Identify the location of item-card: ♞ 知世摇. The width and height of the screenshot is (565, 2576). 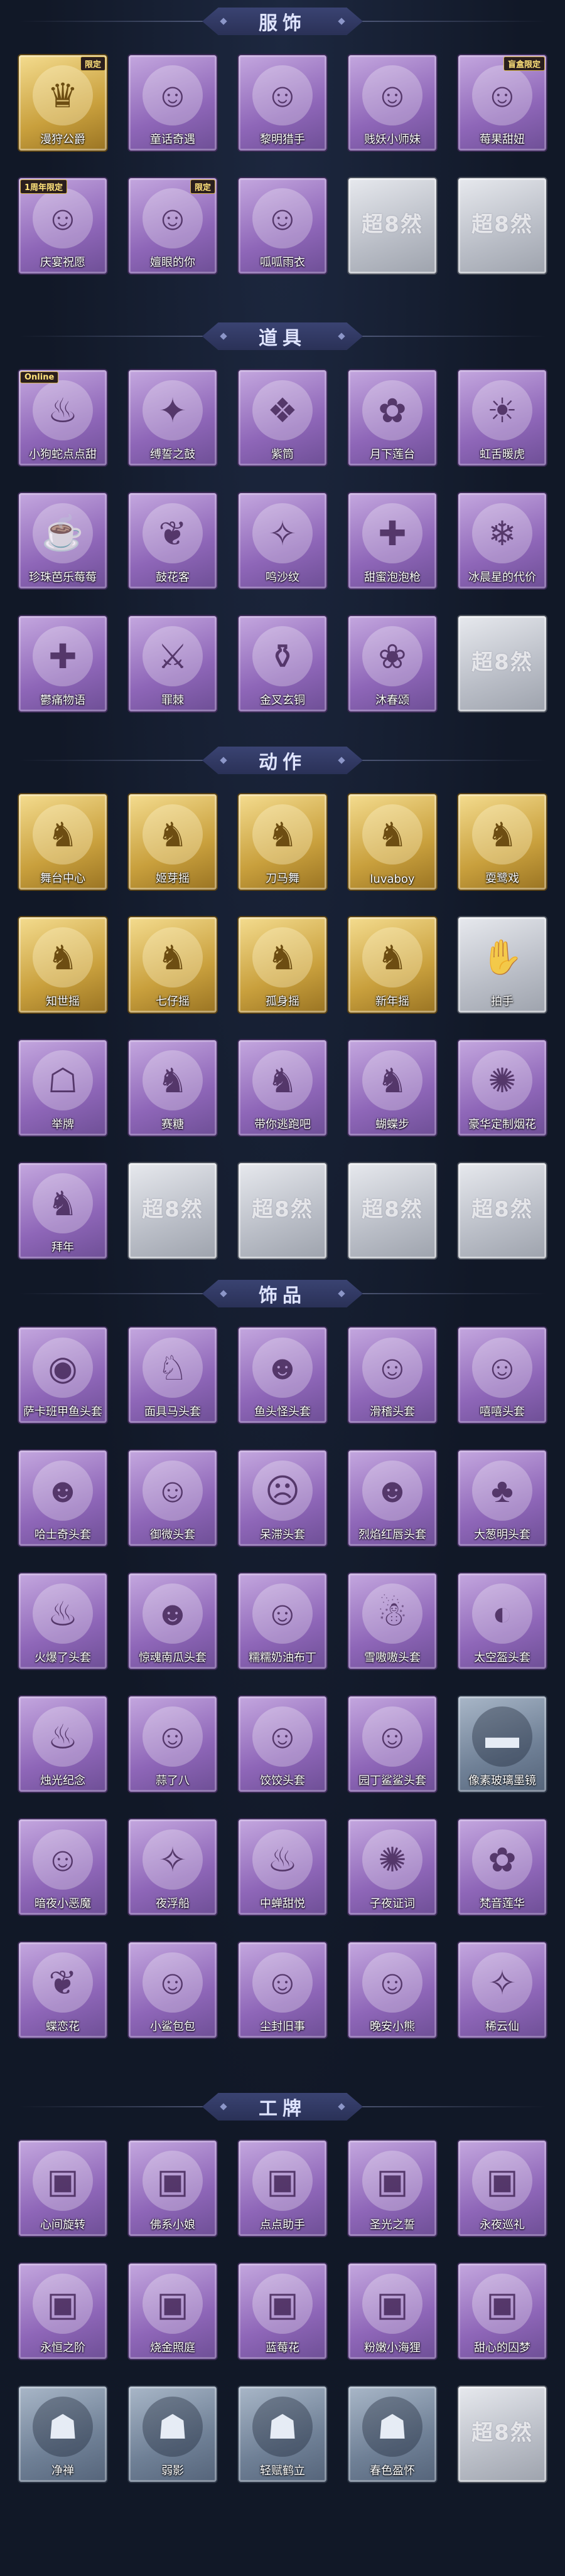
(63, 965).